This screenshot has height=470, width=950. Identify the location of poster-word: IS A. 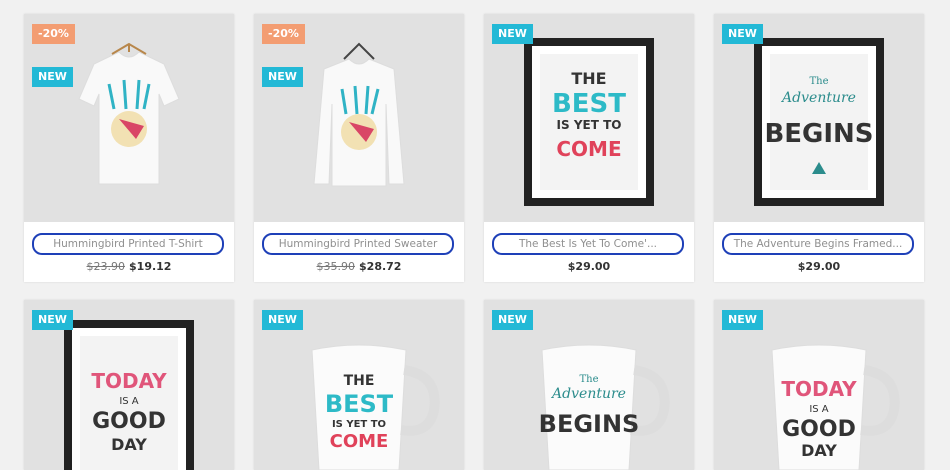
(128, 401).